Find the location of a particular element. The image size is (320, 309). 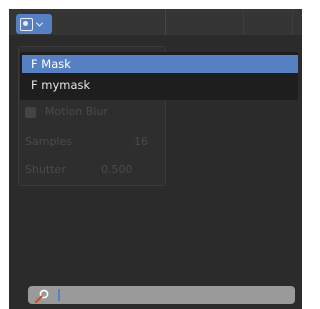

search-input is located at coordinates (161, 295).